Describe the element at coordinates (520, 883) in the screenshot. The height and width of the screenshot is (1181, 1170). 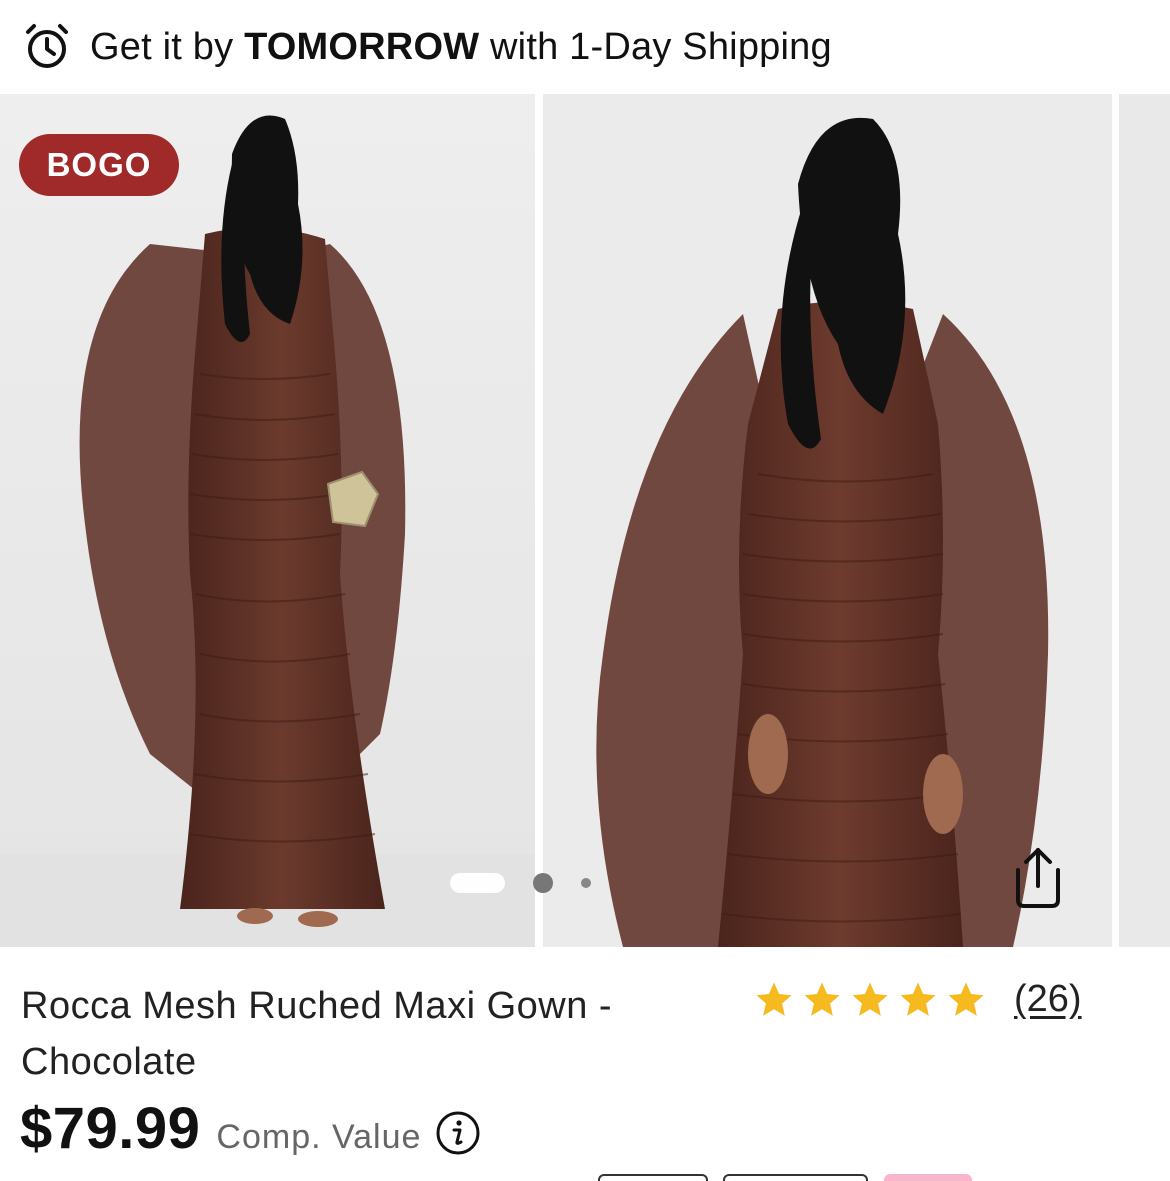
I see `gallery-pagination` at that location.